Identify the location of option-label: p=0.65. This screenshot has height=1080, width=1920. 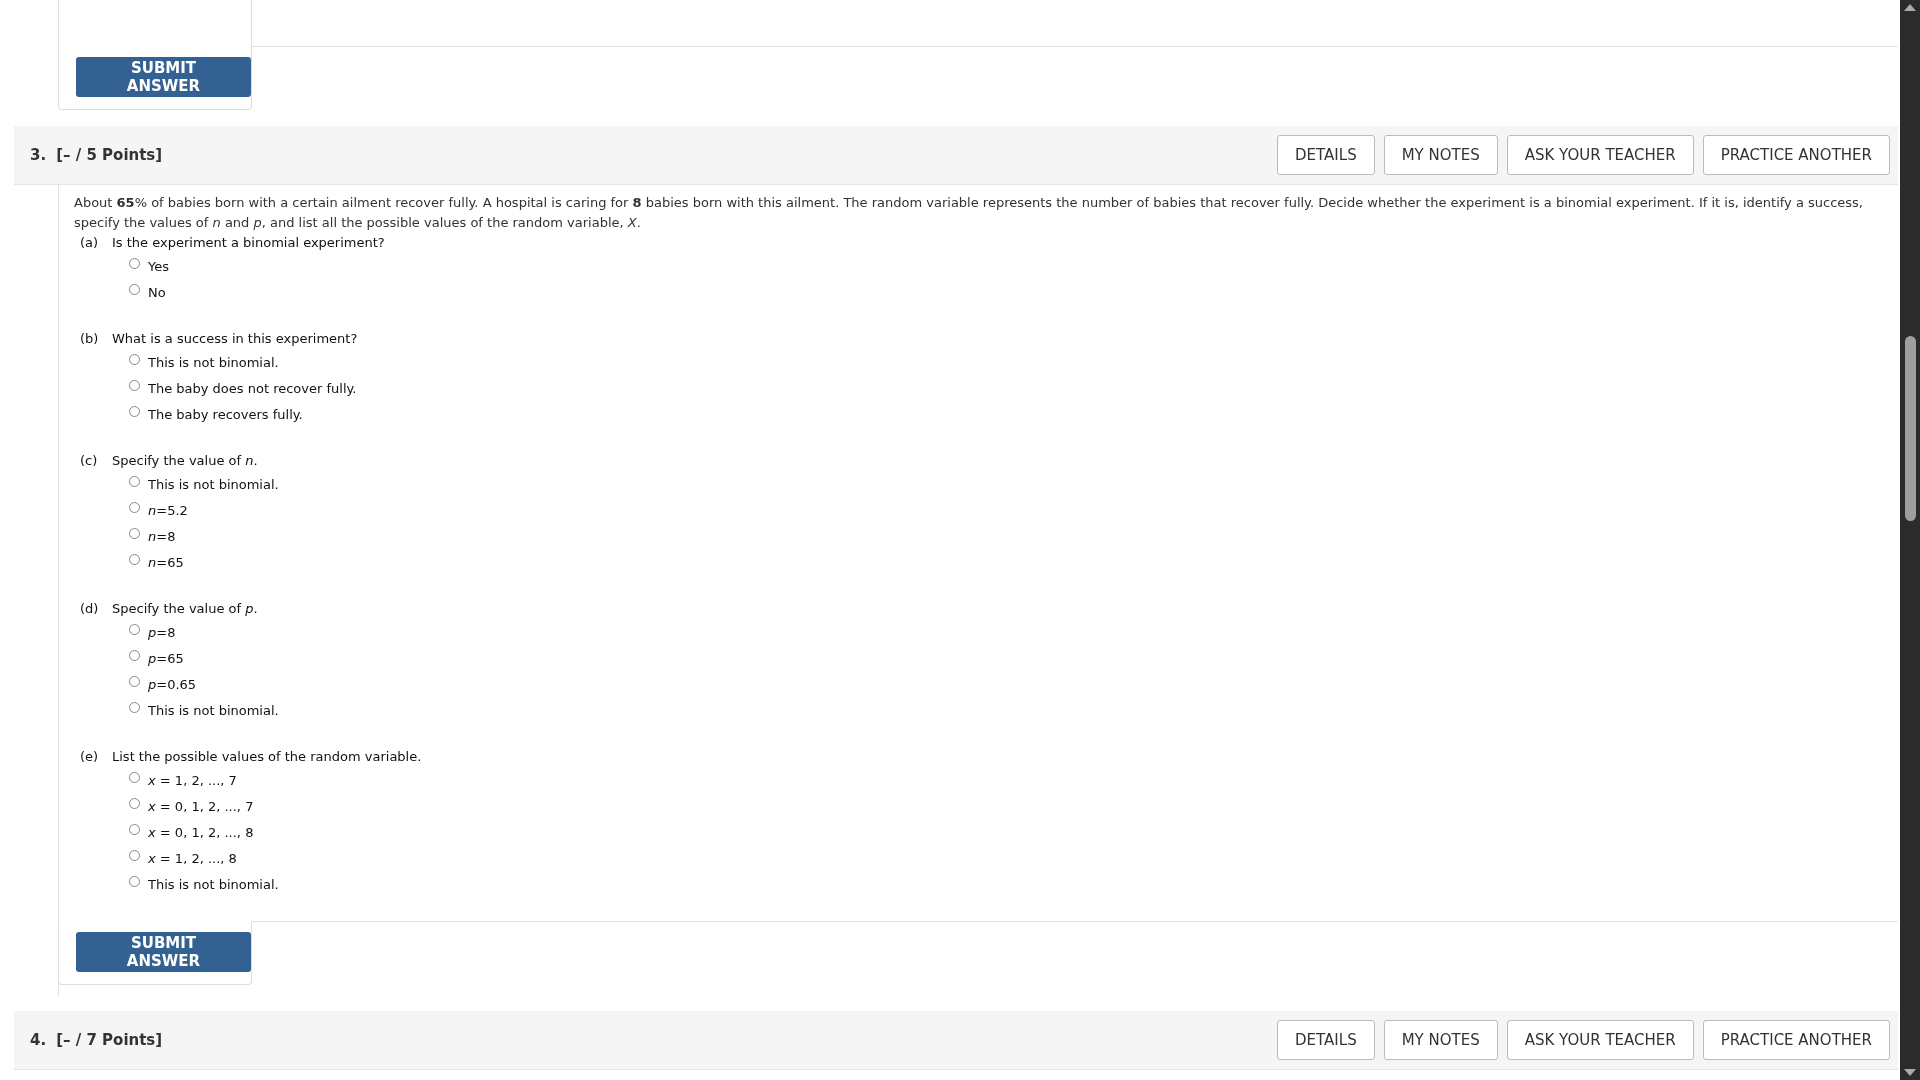
(172, 684).